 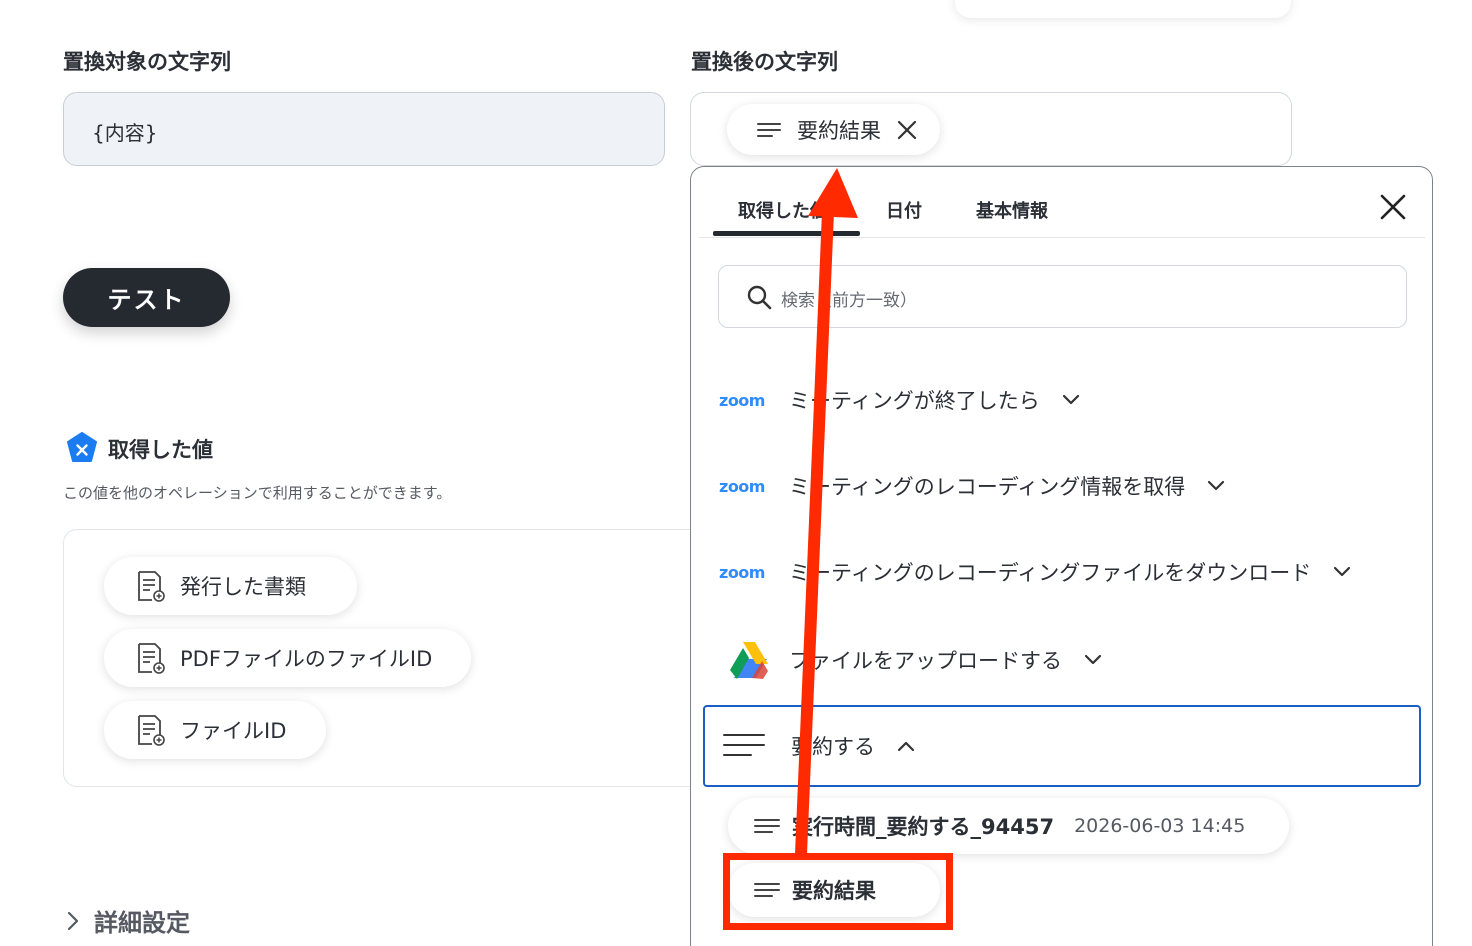 What do you see at coordinates (1160, 826) in the screenshot?
I see `sub-item-timestamp: 2026-06-03 14:45` at bounding box center [1160, 826].